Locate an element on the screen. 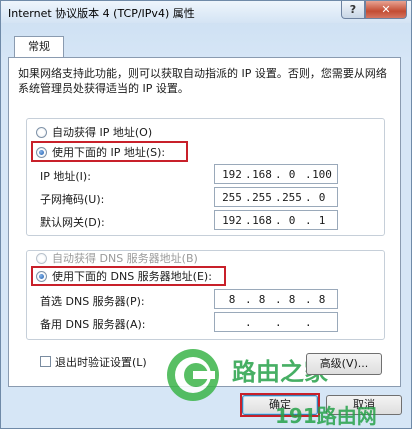 The height and width of the screenshot is (429, 412). dns1-octet-4: 8 is located at coordinates (322, 299).